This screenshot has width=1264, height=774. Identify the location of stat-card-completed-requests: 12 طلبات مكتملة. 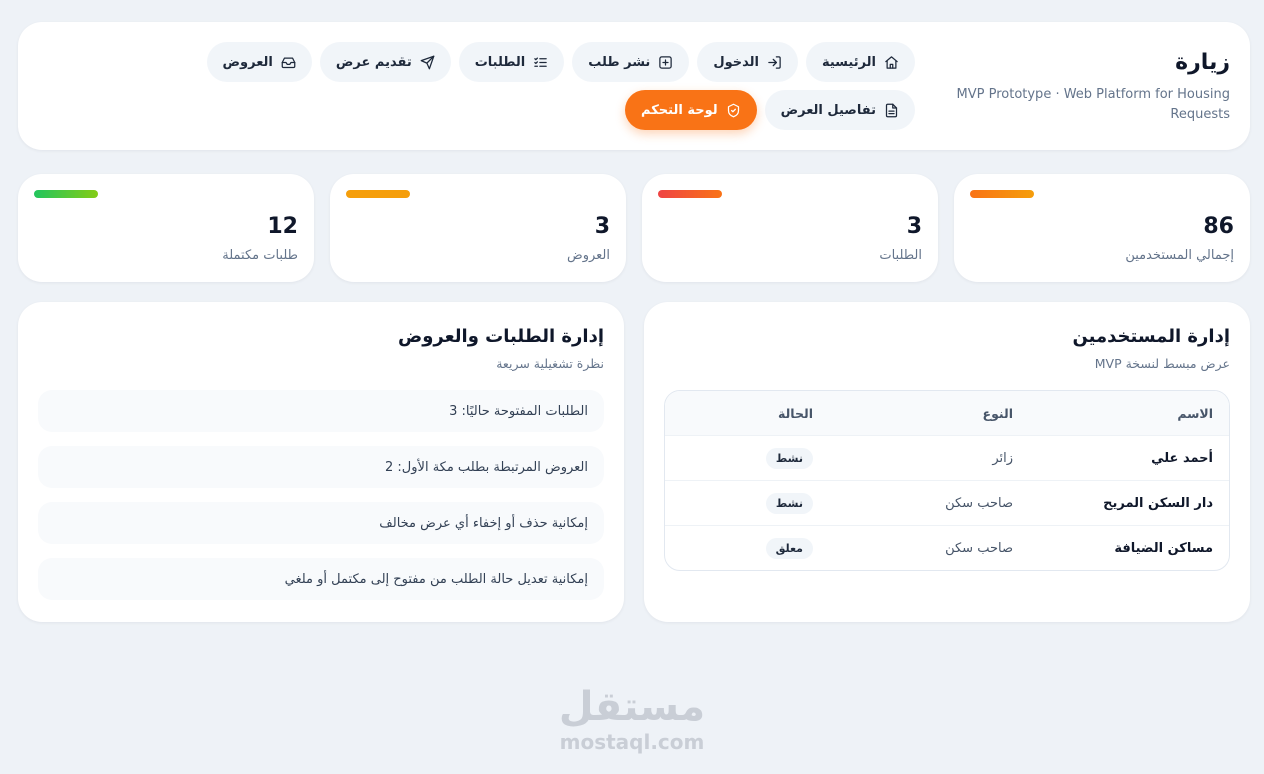
(166, 228).